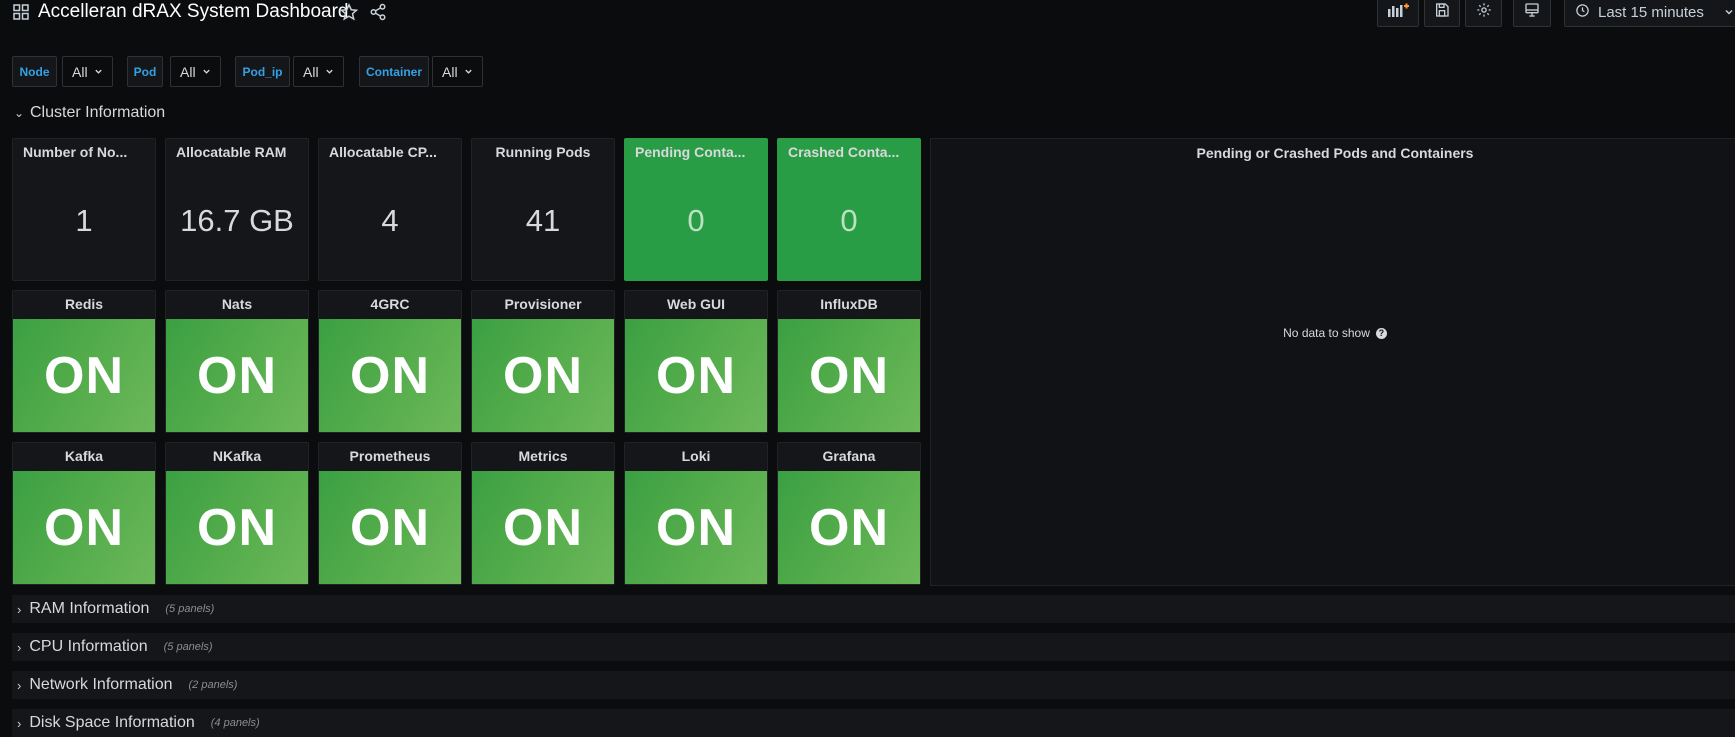 This screenshot has width=1735, height=737. What do you see at coordinates (237, 304) in the screenshot?
I see `panel-title: Nats` at bounding box center [237, 304].